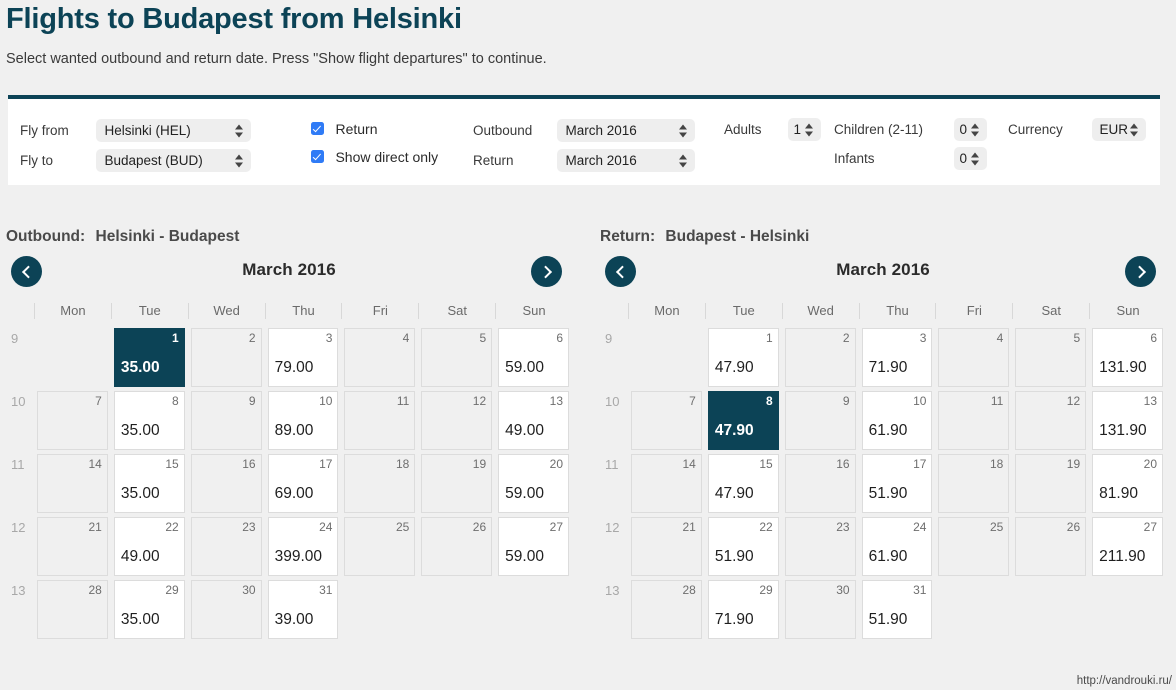 The height and width of the screenshot is (690, 1176). What do you see at coordinates (317, 157) in the screenshot?
I see `show-direct-only-checkbox` at bounding box center [317, 157].